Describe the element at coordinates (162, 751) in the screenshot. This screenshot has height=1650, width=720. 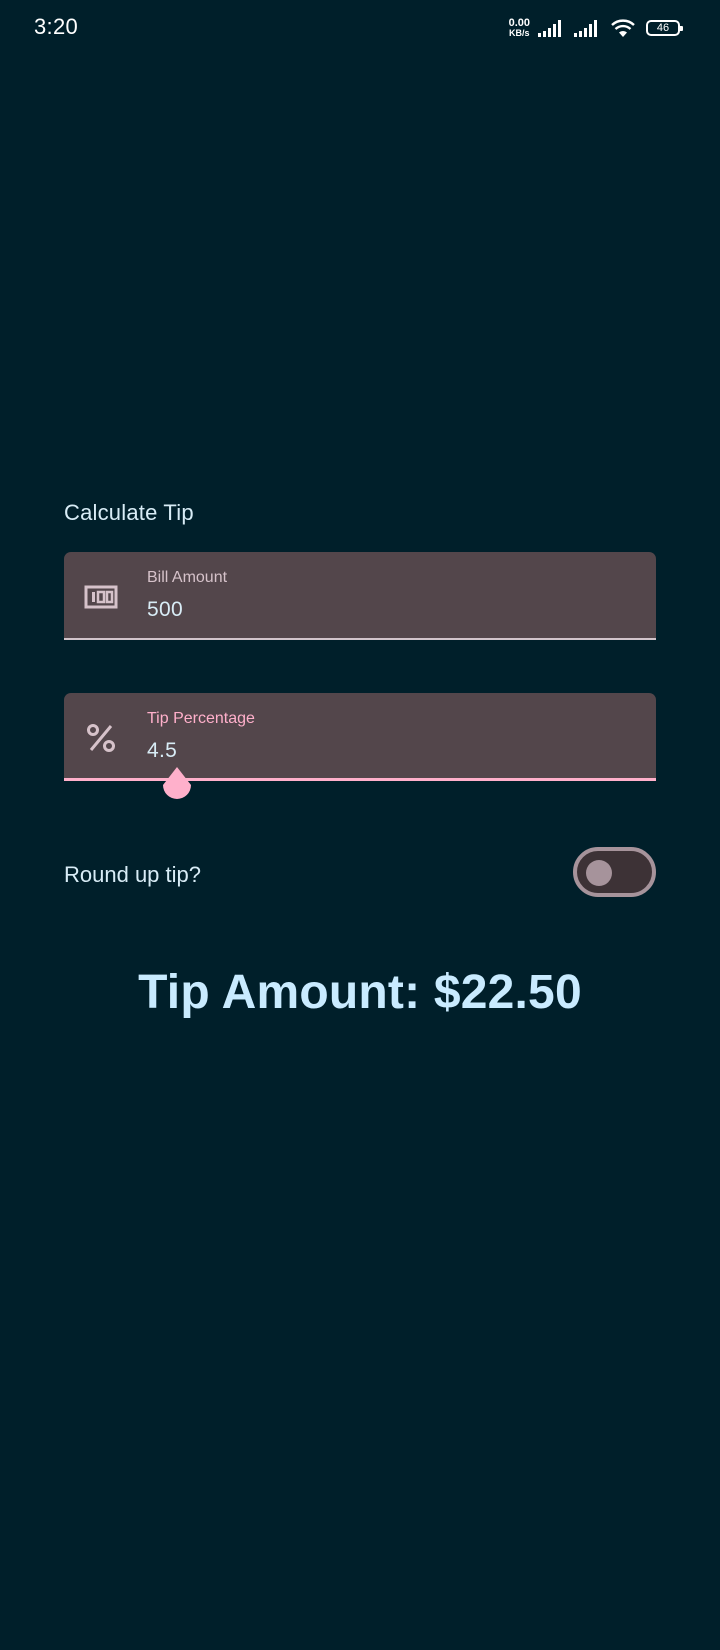
I see `tip-percentage-value: 4.5` at that location.